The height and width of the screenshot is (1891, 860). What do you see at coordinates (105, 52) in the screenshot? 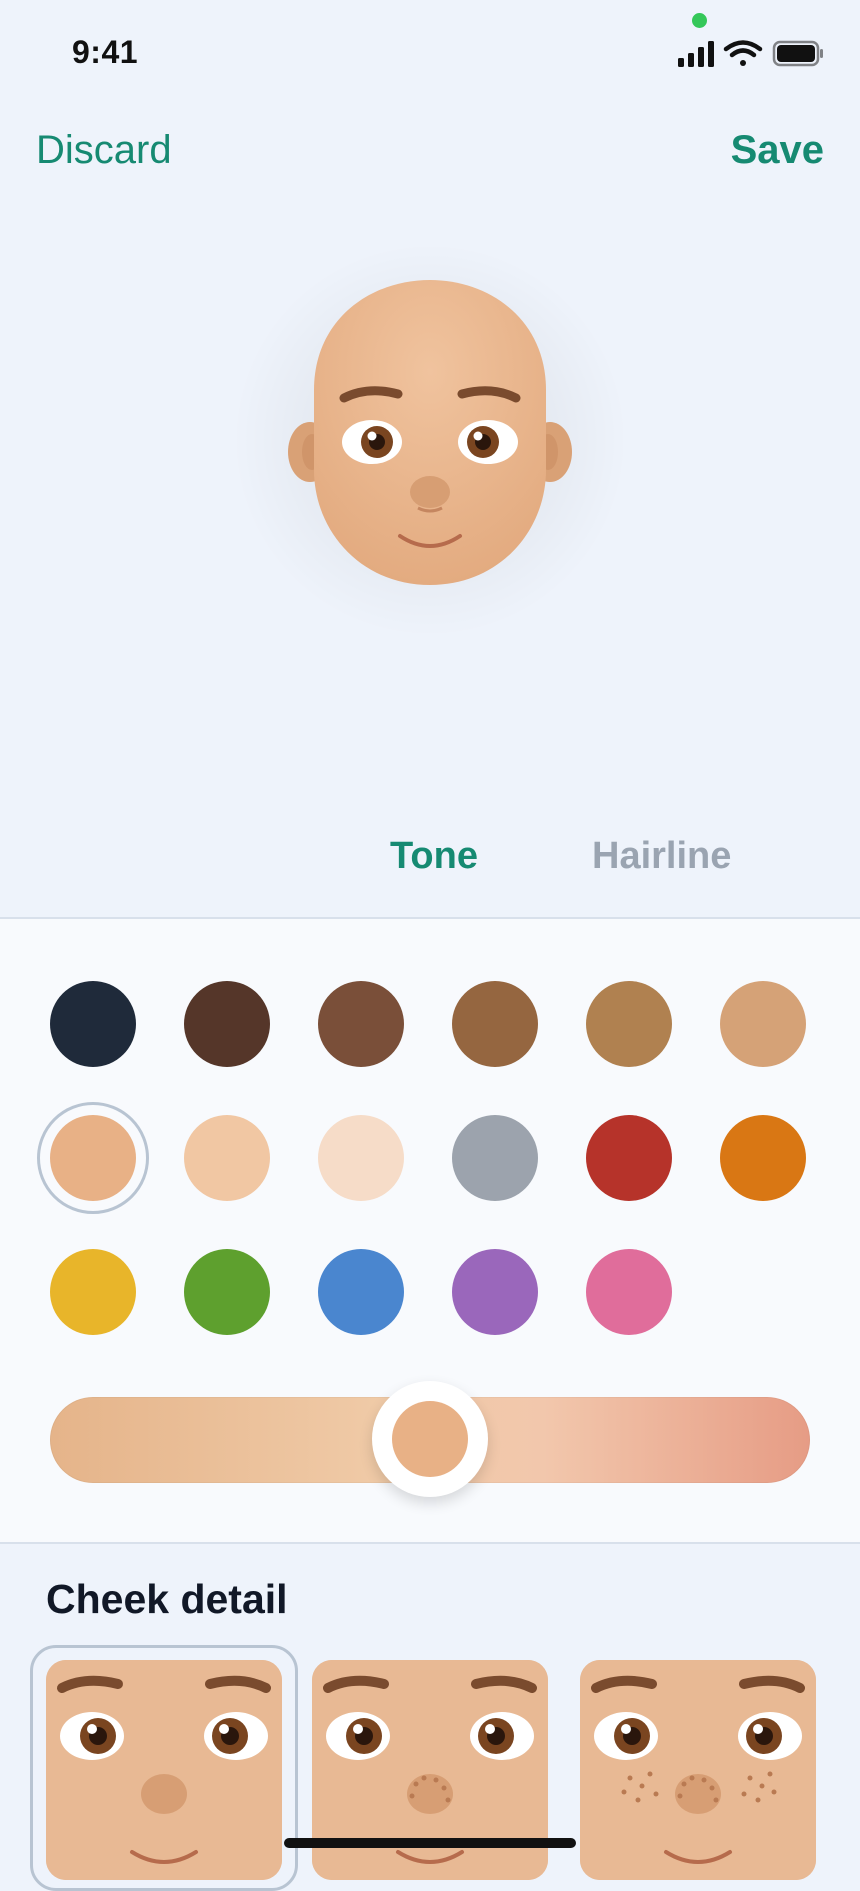
I see `status-time: 9:41` at bounding box center [105, 52].